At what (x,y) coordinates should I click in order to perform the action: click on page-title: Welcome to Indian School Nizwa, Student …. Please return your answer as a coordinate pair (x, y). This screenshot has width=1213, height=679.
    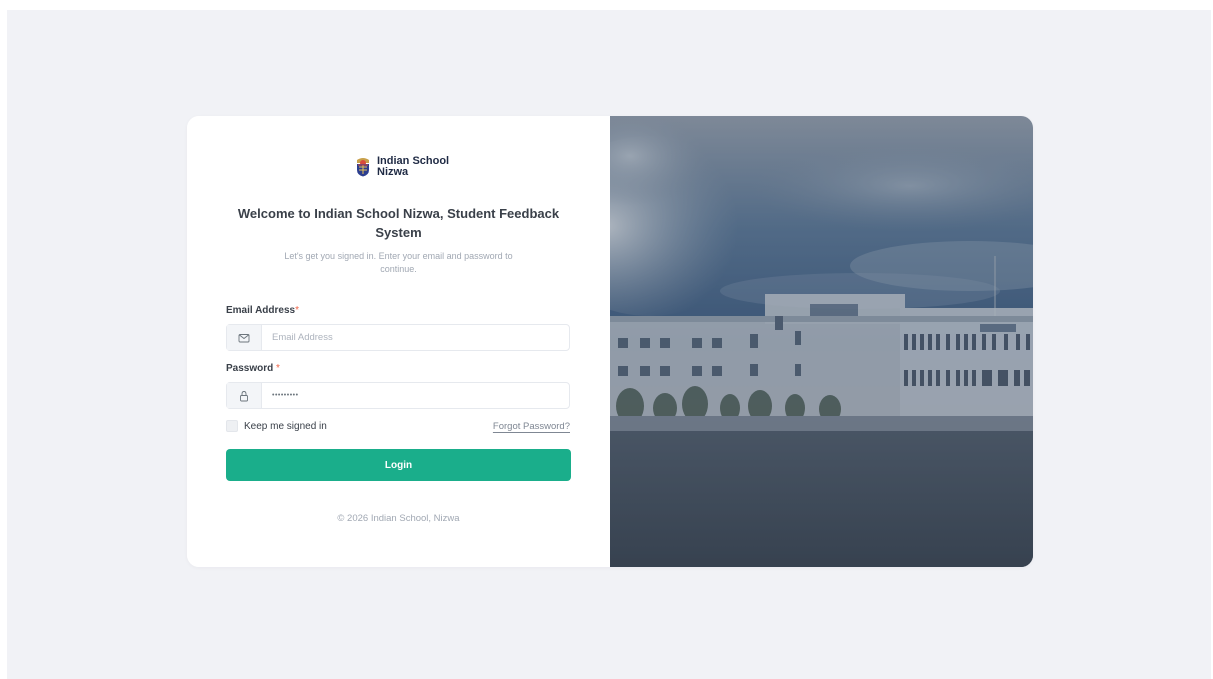
    Looking at the image, I should click on (398, 223).